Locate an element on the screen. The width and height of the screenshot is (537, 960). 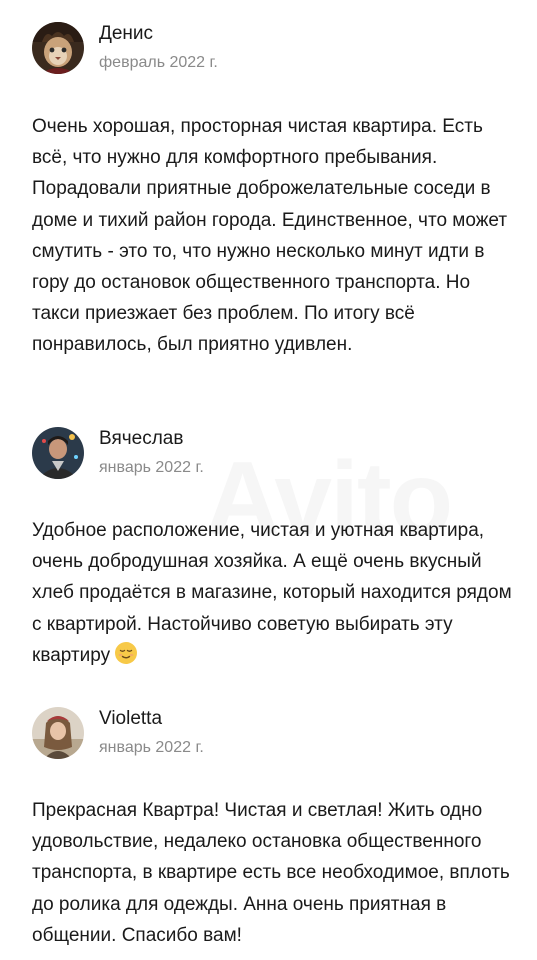
author-name: Вячеслав is located at coordinates (151, 439).